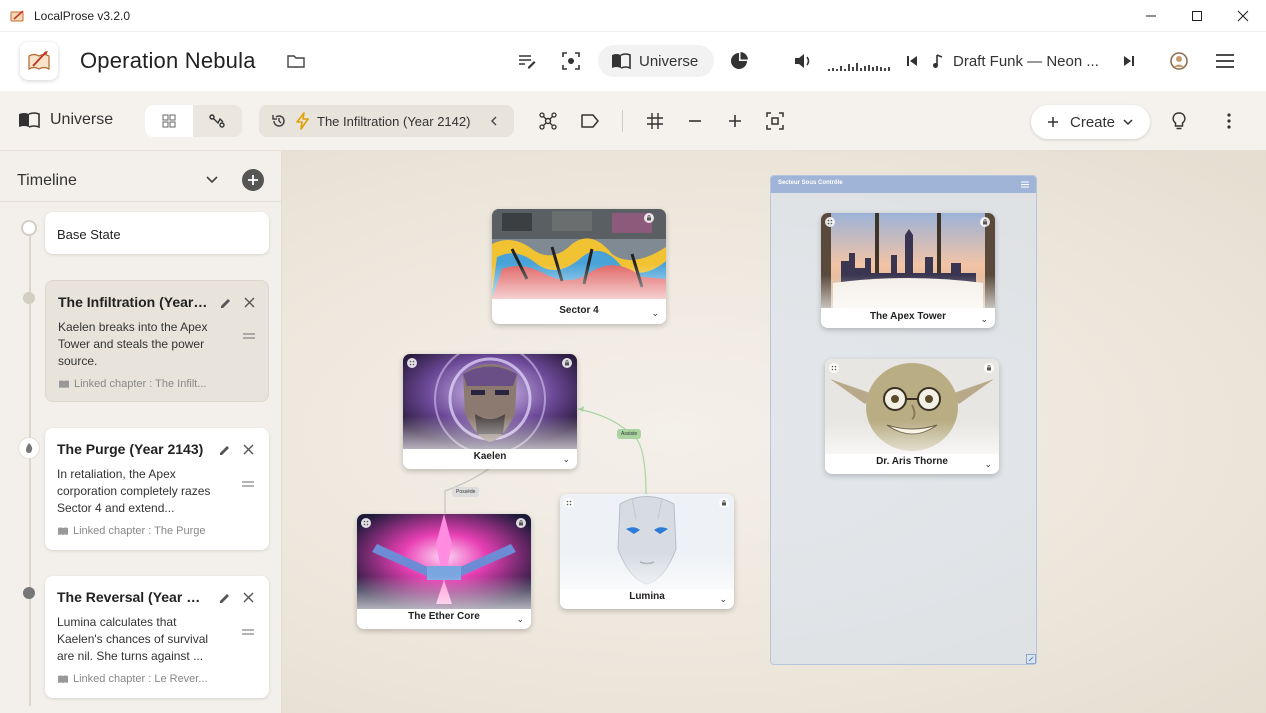 The width and height of the screenshot is (1266, 713). Describe the element at coordinates (695, 121) in the screenshot. I see `zoom-out-button` at that location.